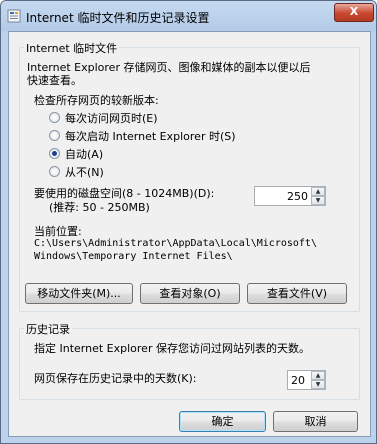 Image resolution: width=377 pixels, height=444 pixels. Describe the element at coordinates (54, 117) in the screenshot. I see `radio-every-visit` at that location.